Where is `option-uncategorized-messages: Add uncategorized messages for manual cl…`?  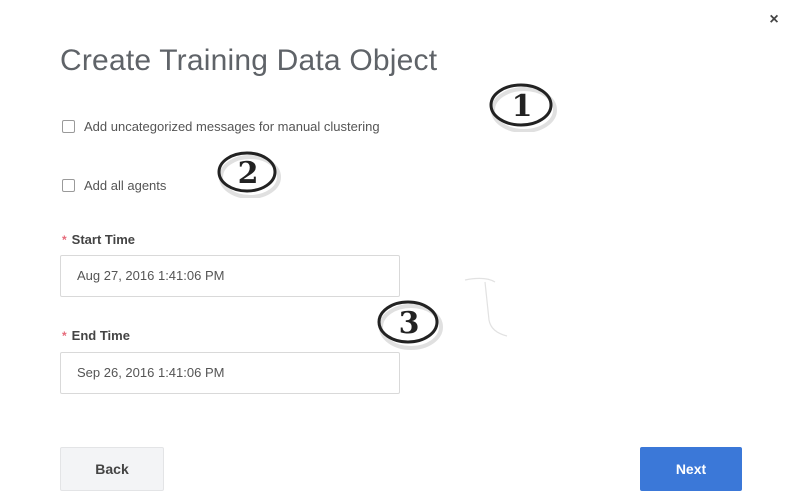
option-uncategorized-messages: Add uncategorized messages for manual cl… is located at coordinates (221, 126).